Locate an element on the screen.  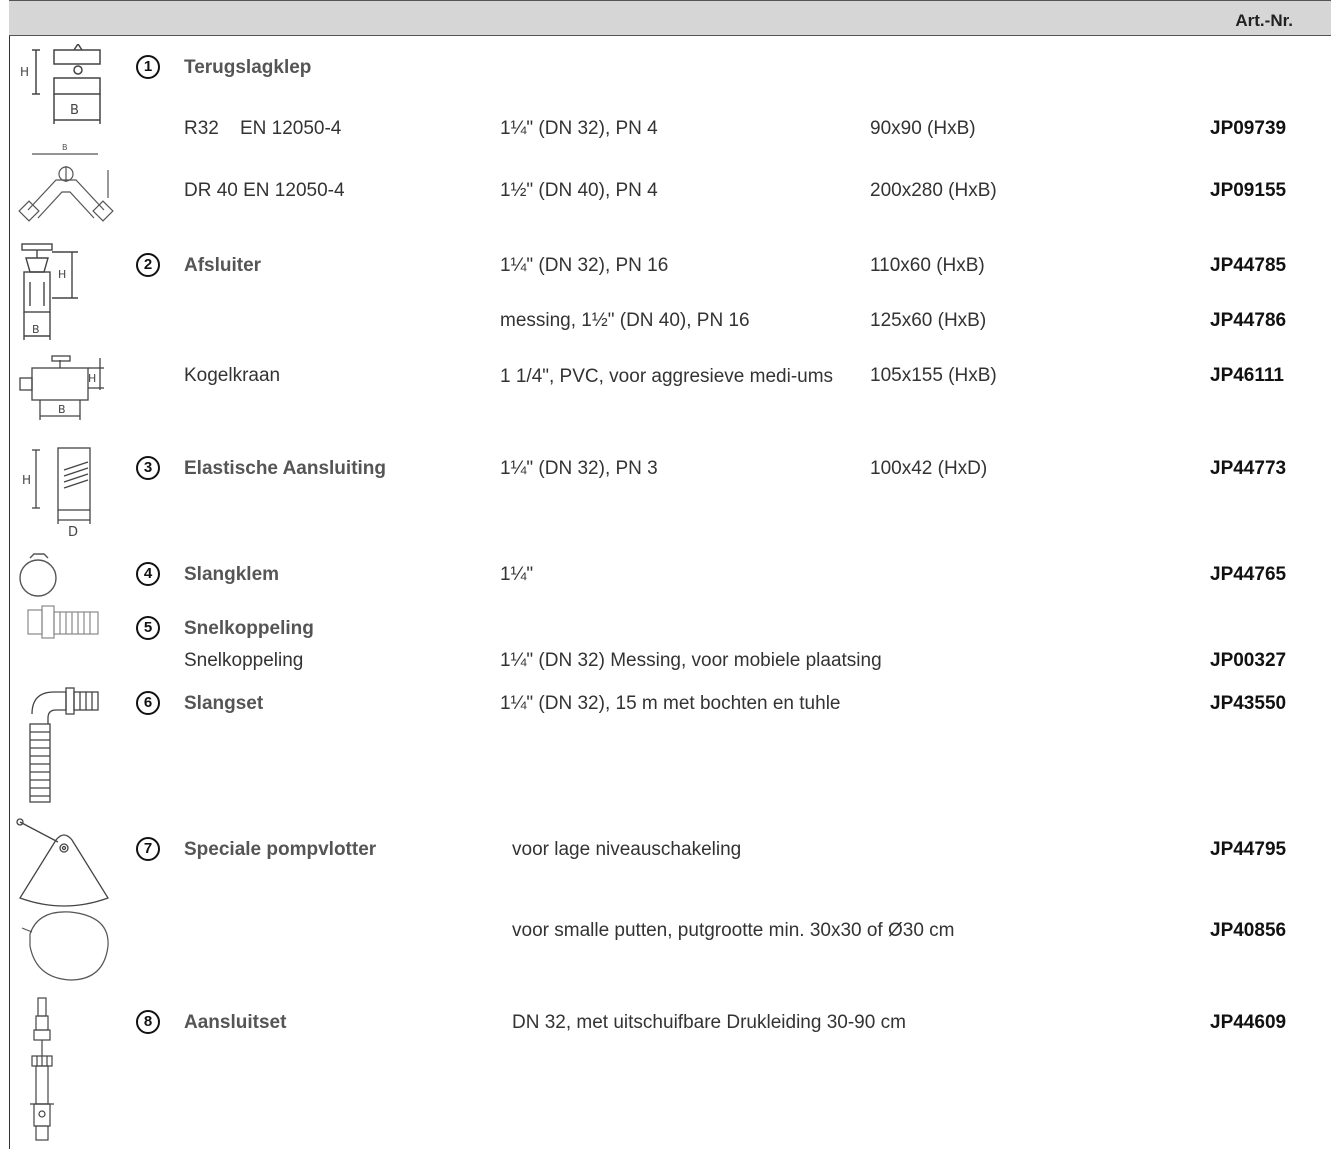
item-number-badge: 3 is located at coordinates (148, 468).